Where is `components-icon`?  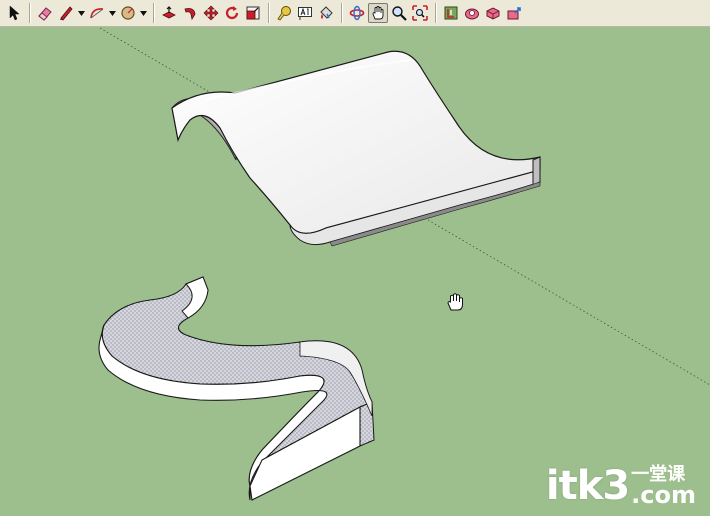
components-icon is located at coordinates (493, 13).